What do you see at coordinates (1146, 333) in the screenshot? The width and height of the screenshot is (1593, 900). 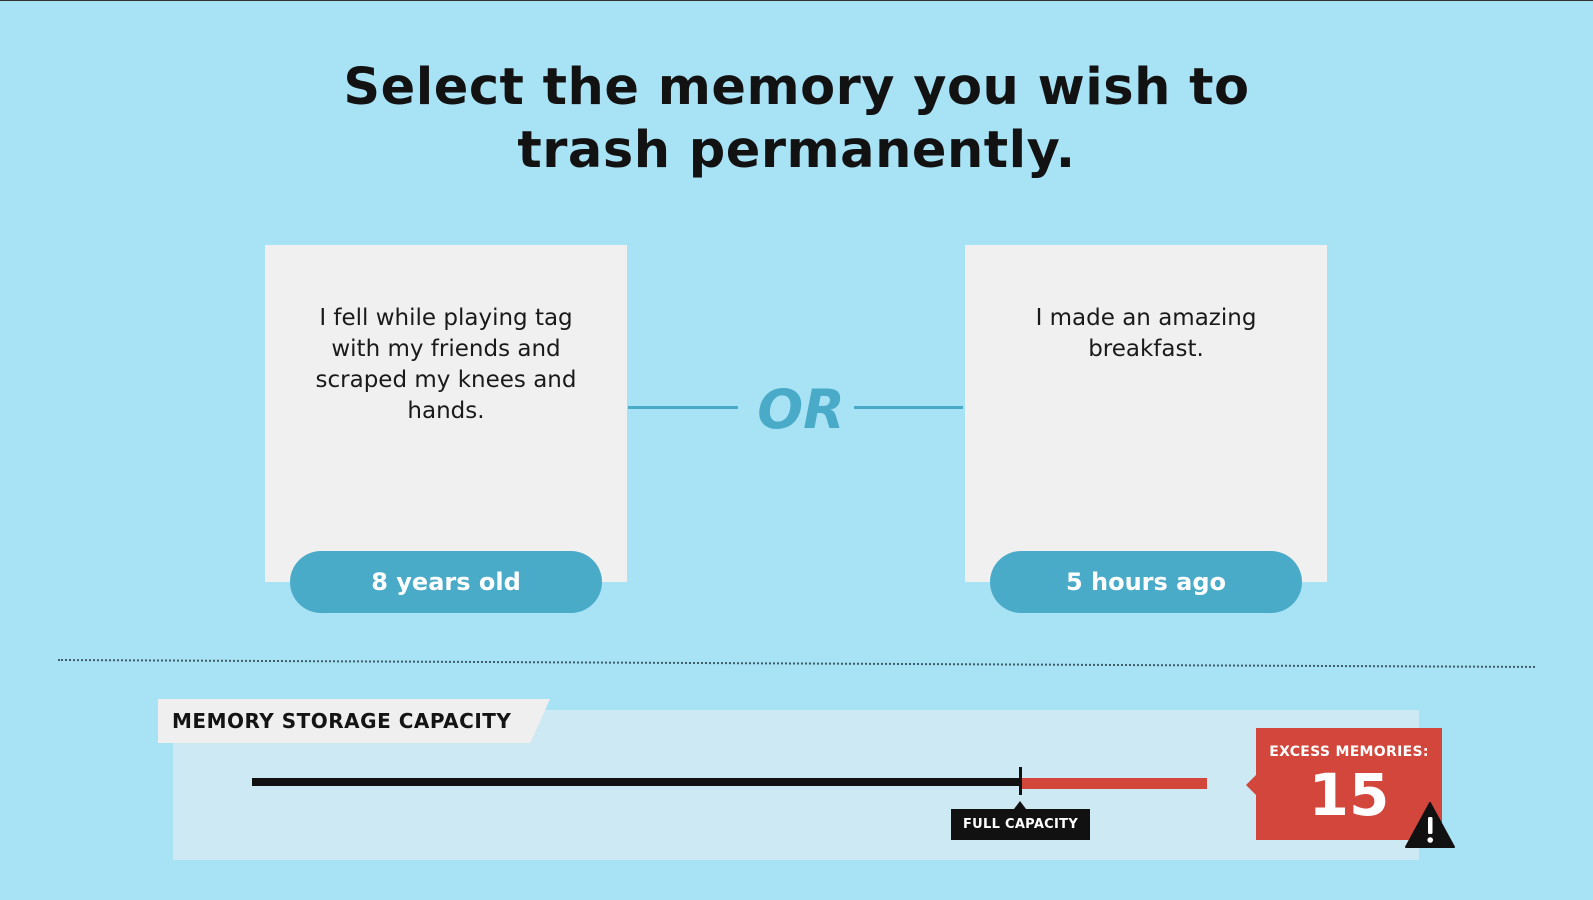 I see `memory-text-right: I made an amazing breakfast.` at bounding box center [1146, 333].